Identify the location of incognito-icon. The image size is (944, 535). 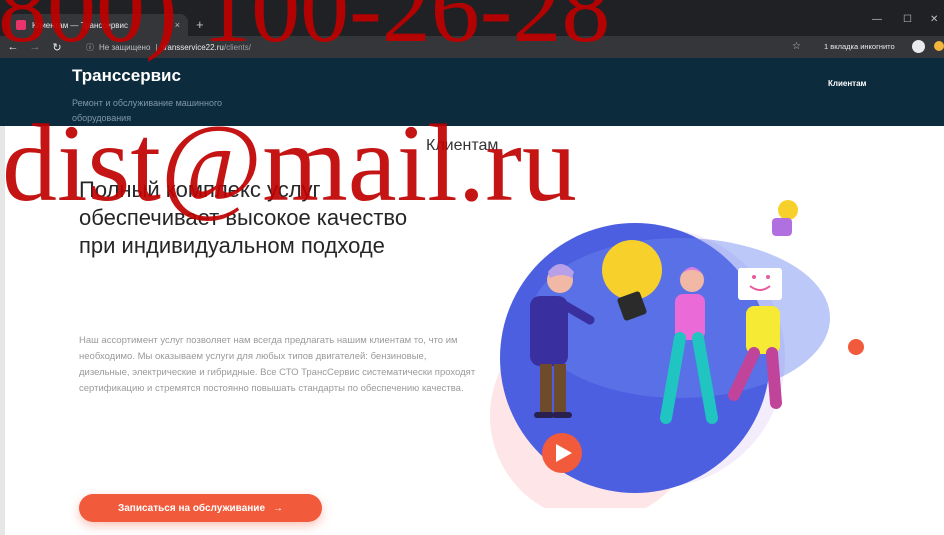
(918, 46).